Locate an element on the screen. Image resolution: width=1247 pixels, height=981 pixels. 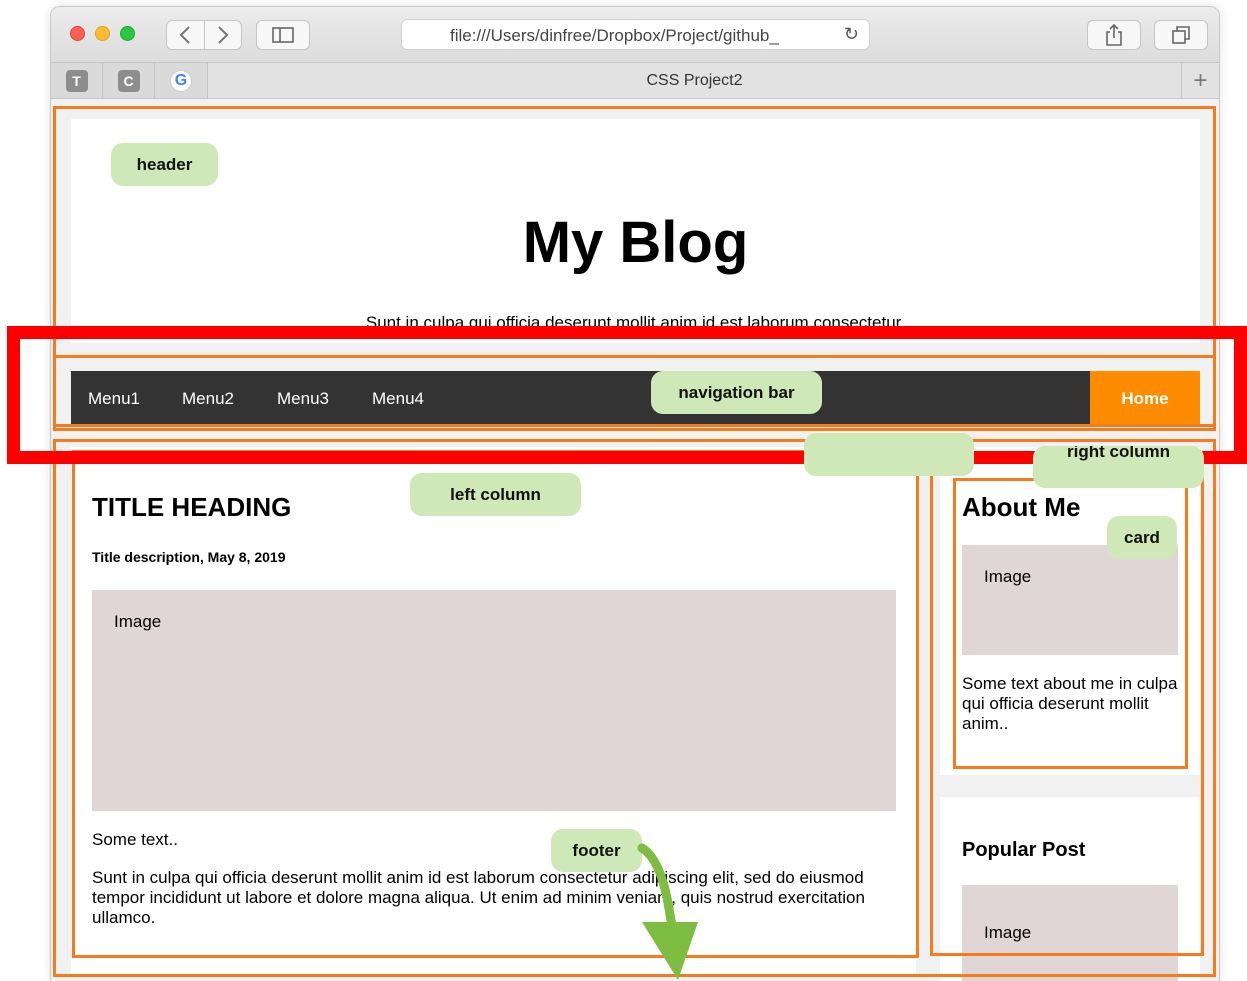
active-tab-title: CSS Project2 is located at coordinates (694, 81).